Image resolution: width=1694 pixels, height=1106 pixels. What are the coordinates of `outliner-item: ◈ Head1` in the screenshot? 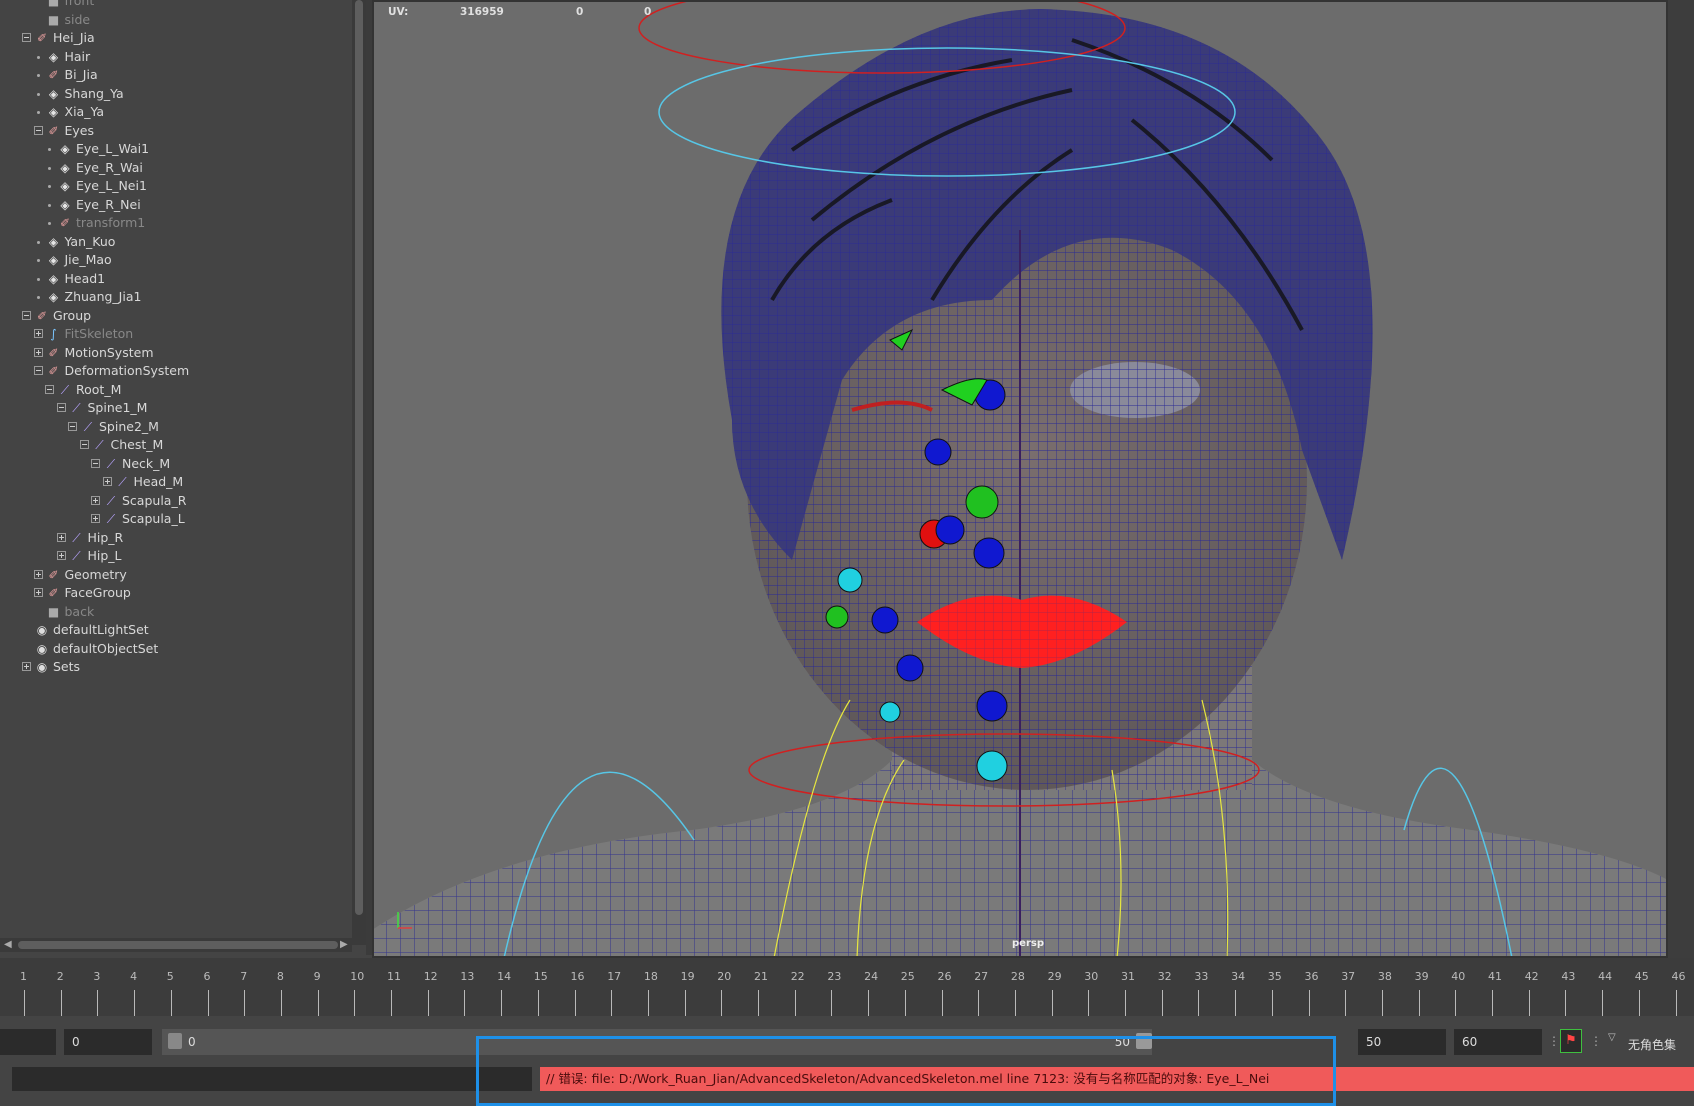 It's located at (175, 279).